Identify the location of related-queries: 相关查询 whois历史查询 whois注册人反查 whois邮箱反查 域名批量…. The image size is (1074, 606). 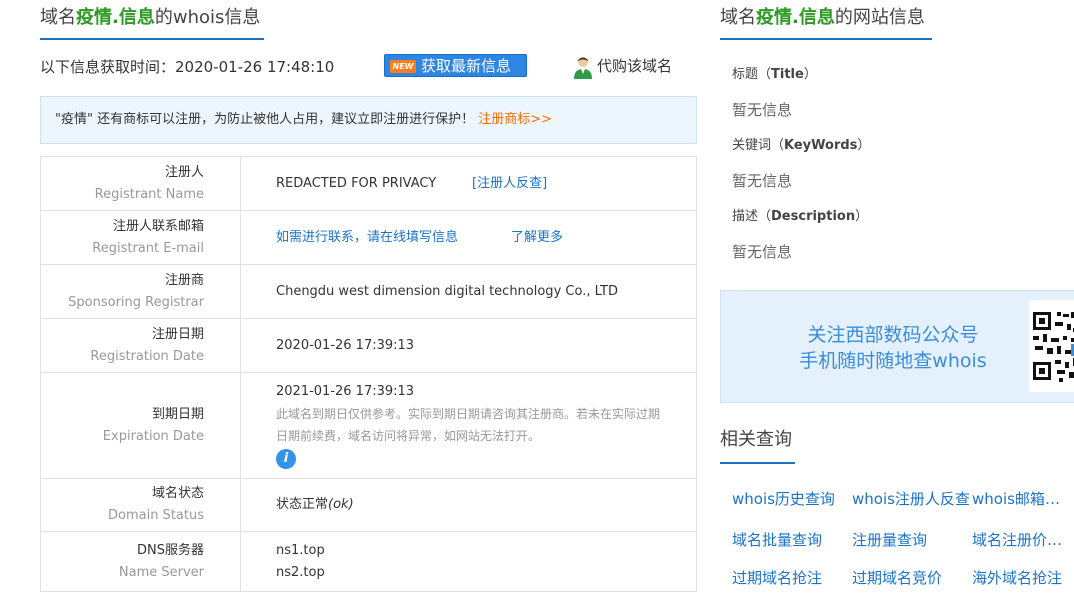
(897, 503).